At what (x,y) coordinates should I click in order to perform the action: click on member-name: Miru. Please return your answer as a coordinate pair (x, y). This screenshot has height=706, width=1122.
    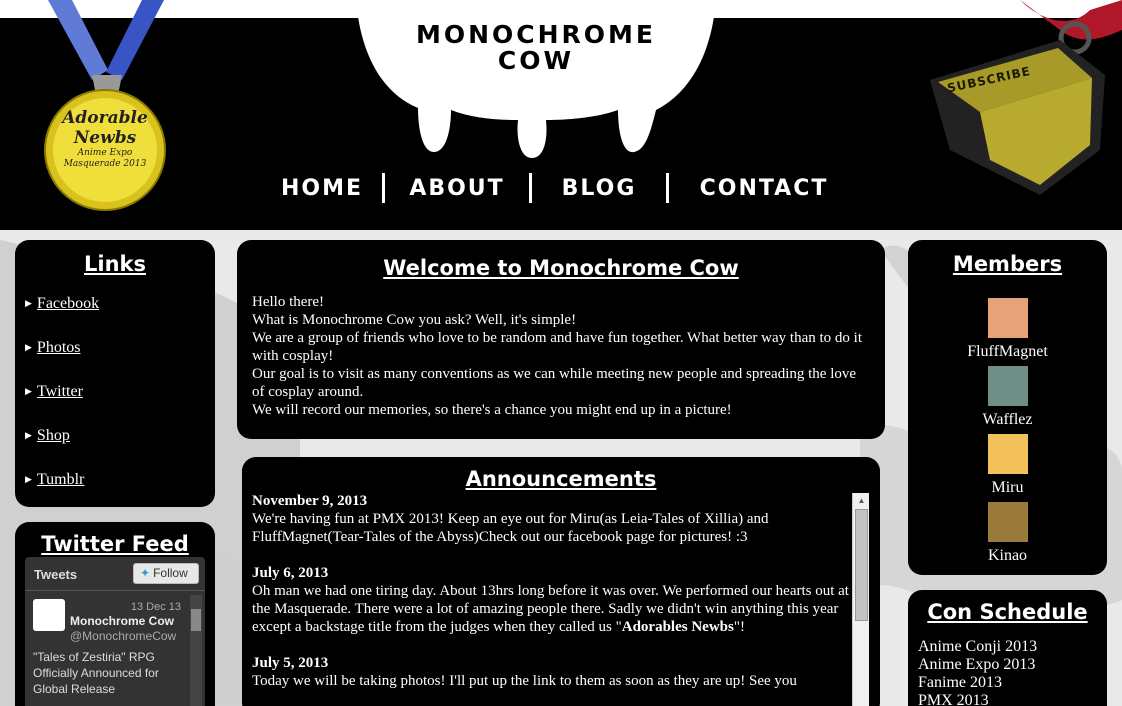
    Looking at the image, I should click on (1007, 487).